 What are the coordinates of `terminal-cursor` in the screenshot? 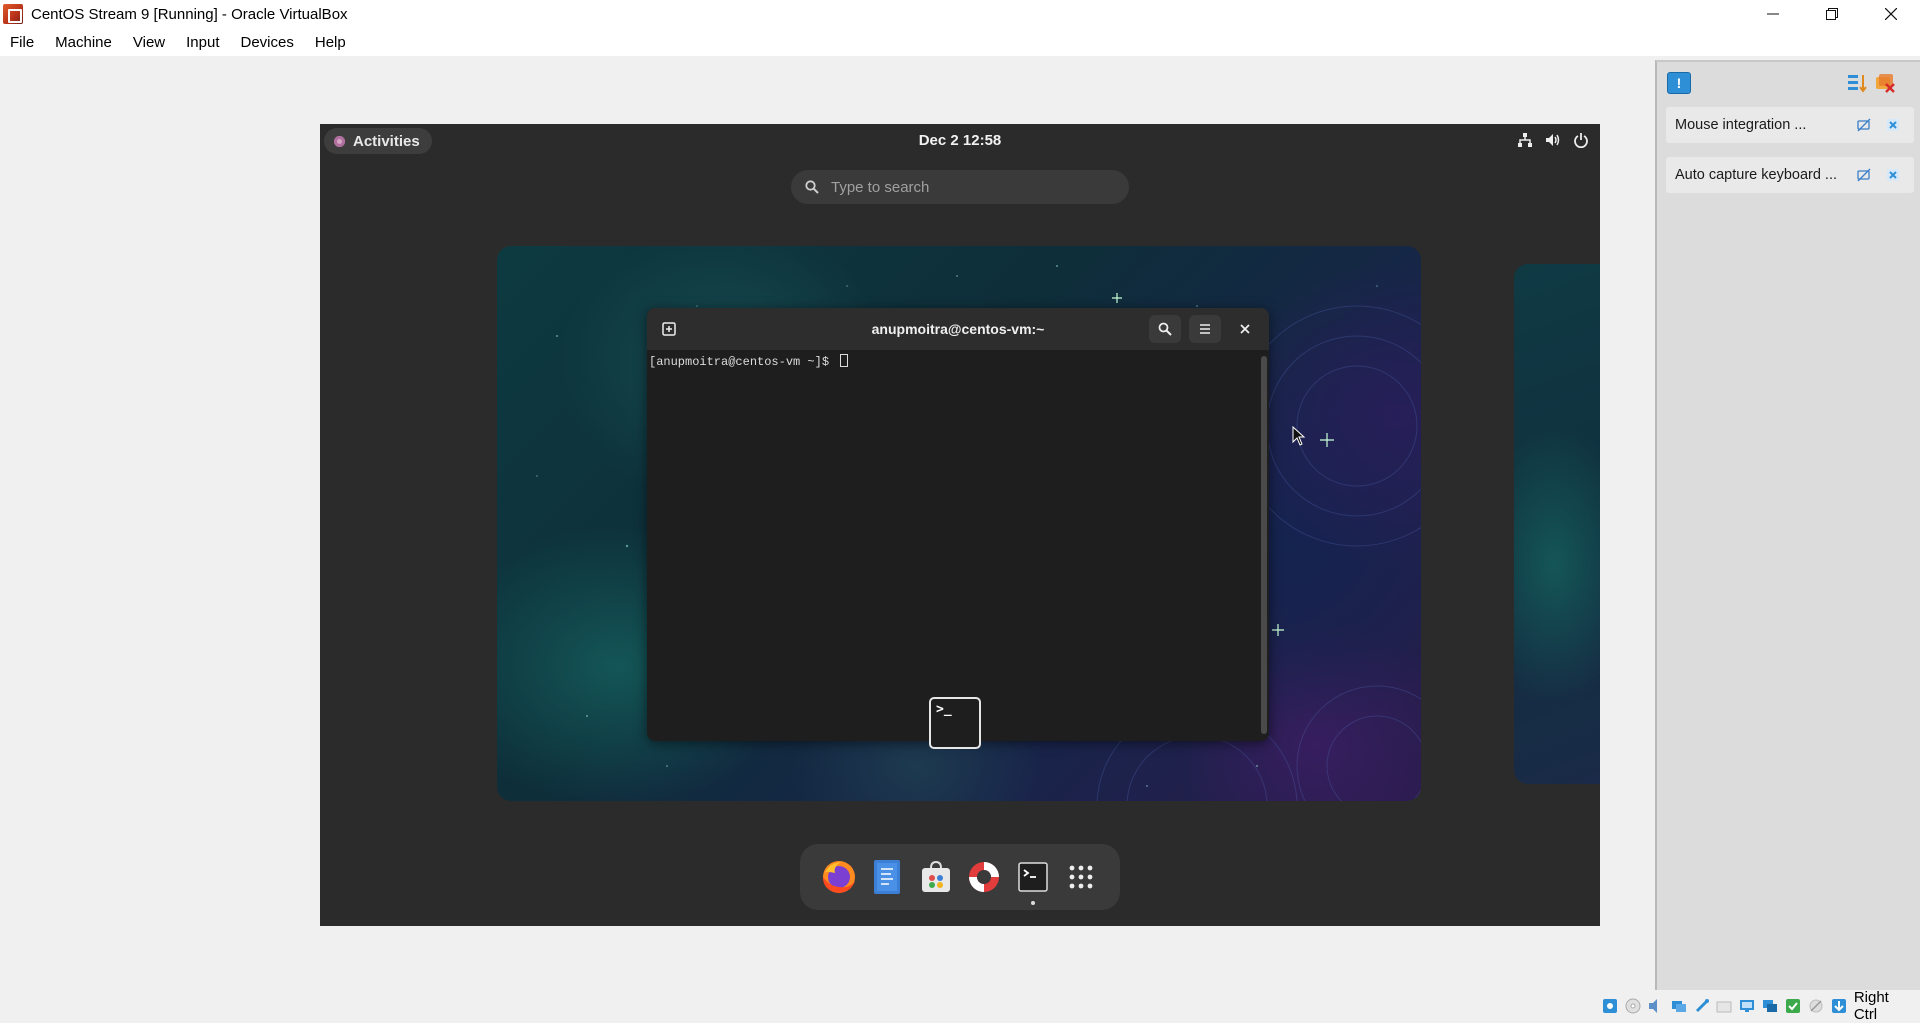 It's located at (844, 360).